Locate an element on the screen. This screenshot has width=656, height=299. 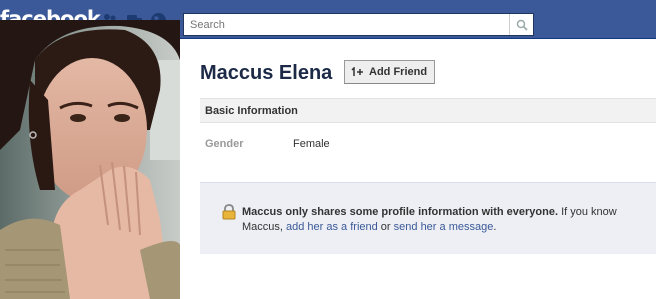
add-friend-button: Add Friend is located at coordinates (390, 72).